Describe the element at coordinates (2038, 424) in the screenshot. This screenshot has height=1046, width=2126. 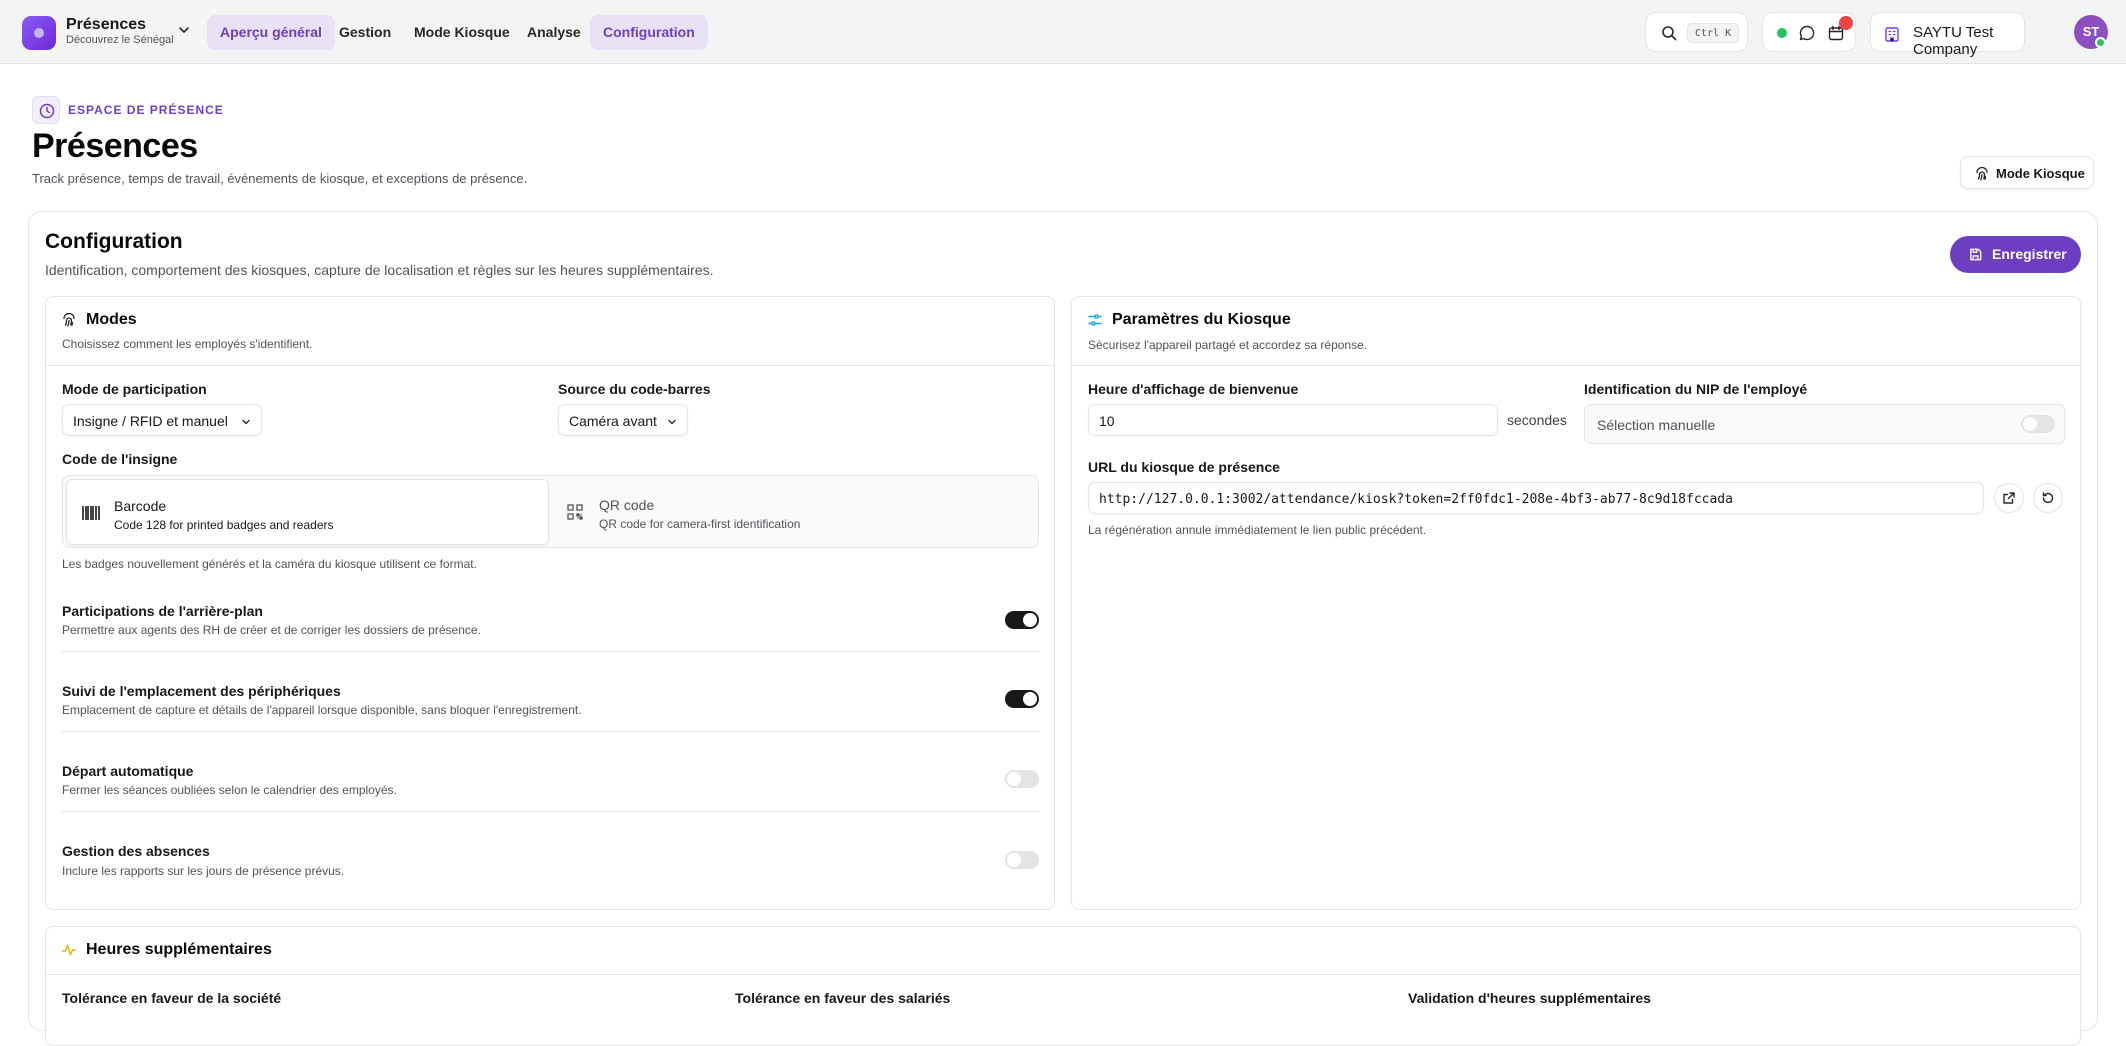
I see `pin-identification-toggle` at that location.